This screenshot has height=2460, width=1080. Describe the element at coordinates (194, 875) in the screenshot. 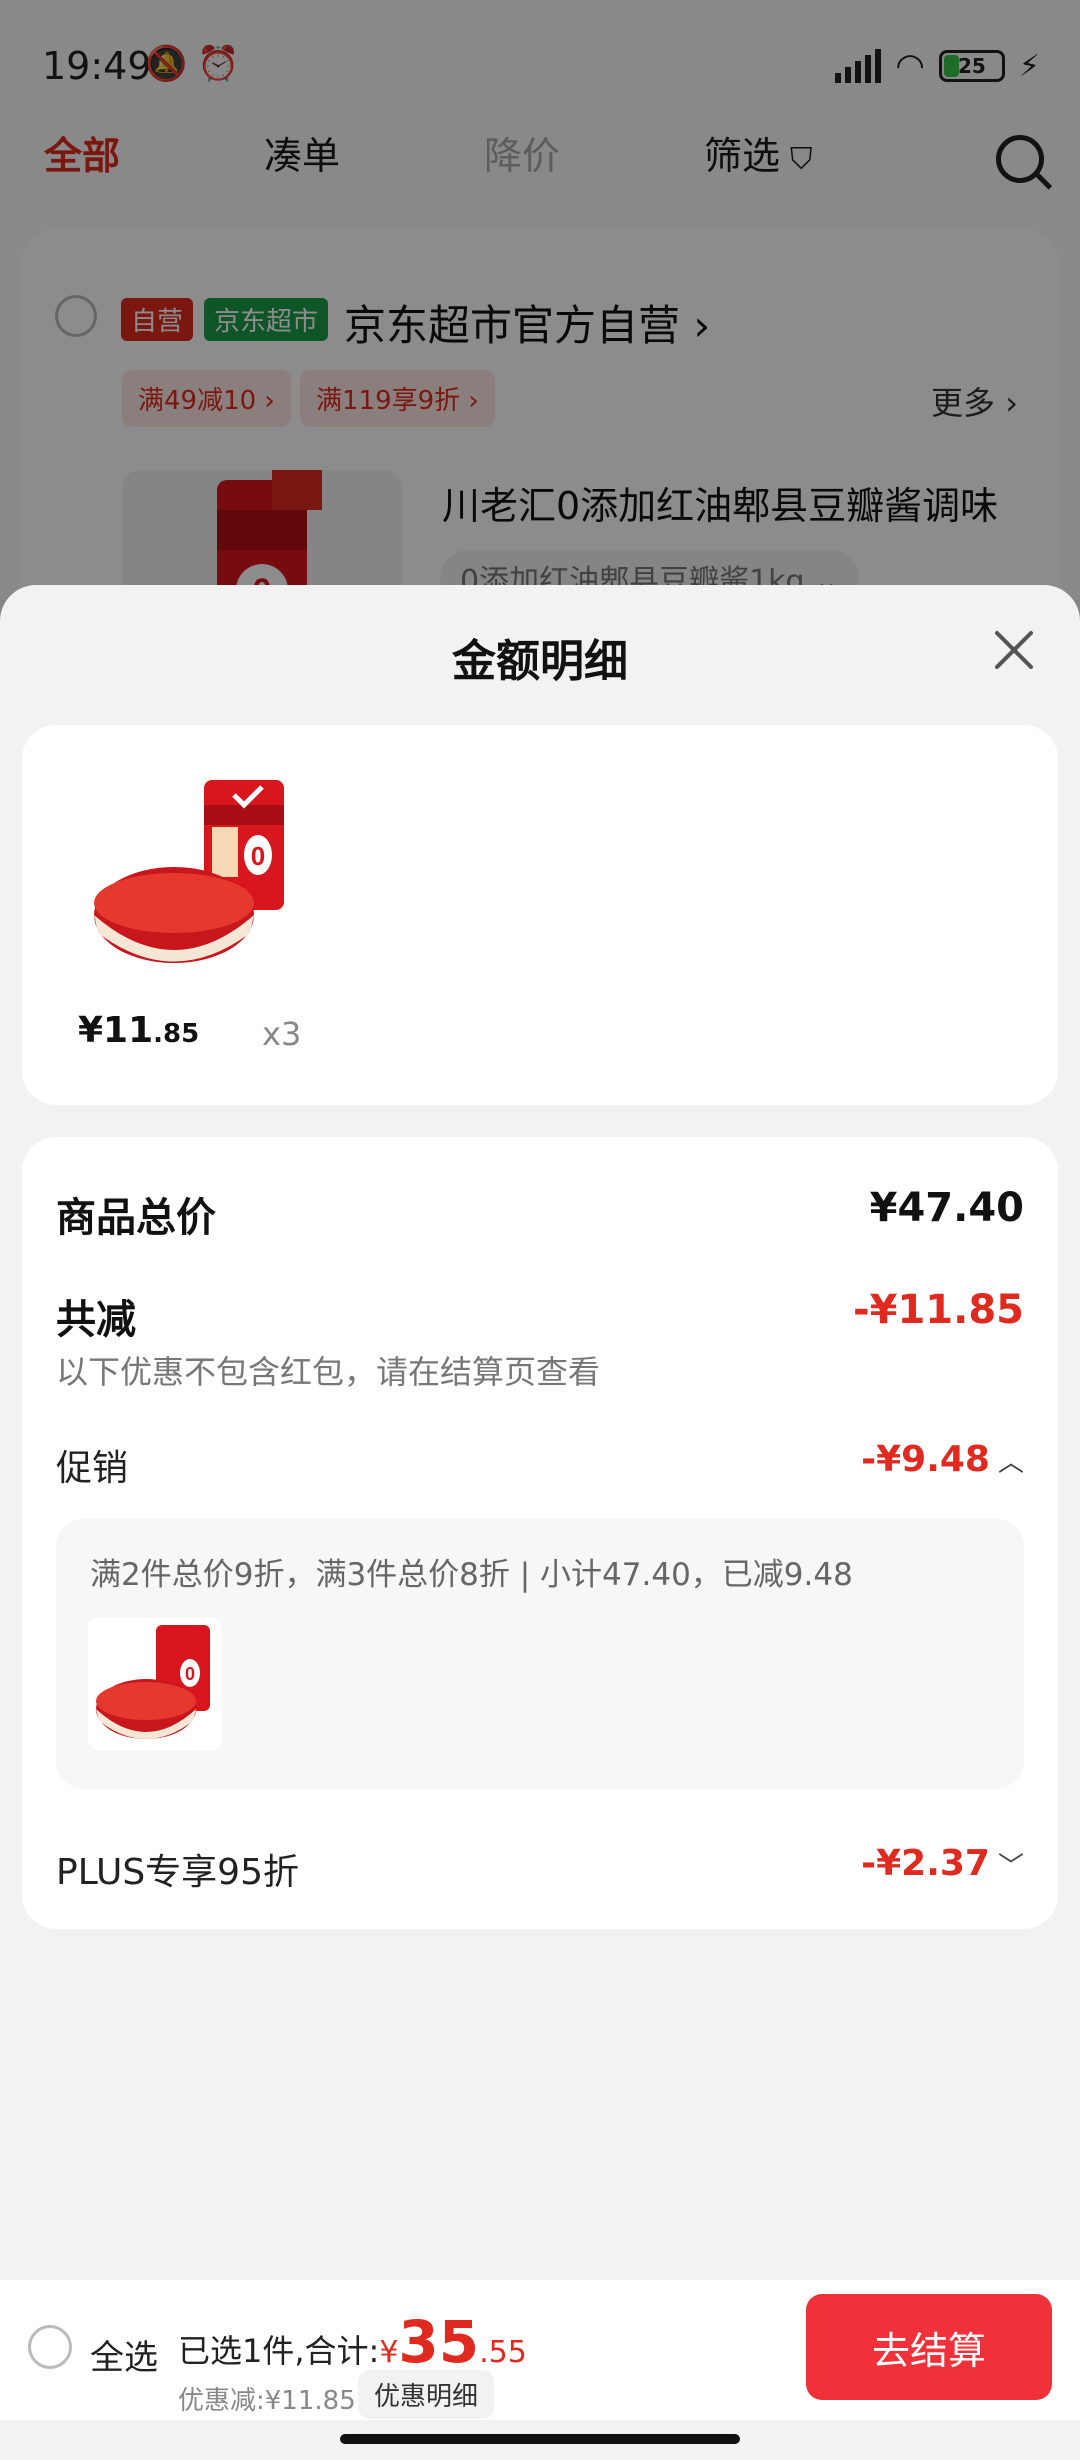

I see `product-image: 0` at that location.